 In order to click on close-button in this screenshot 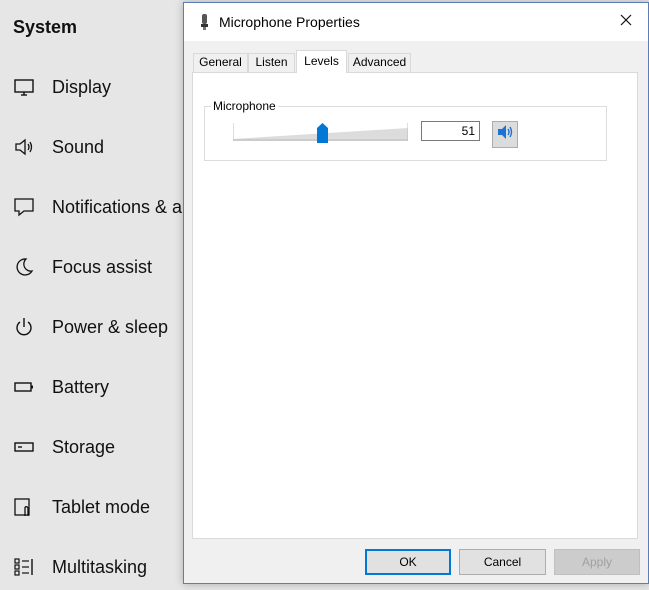, I will do `click(626, 22)`.